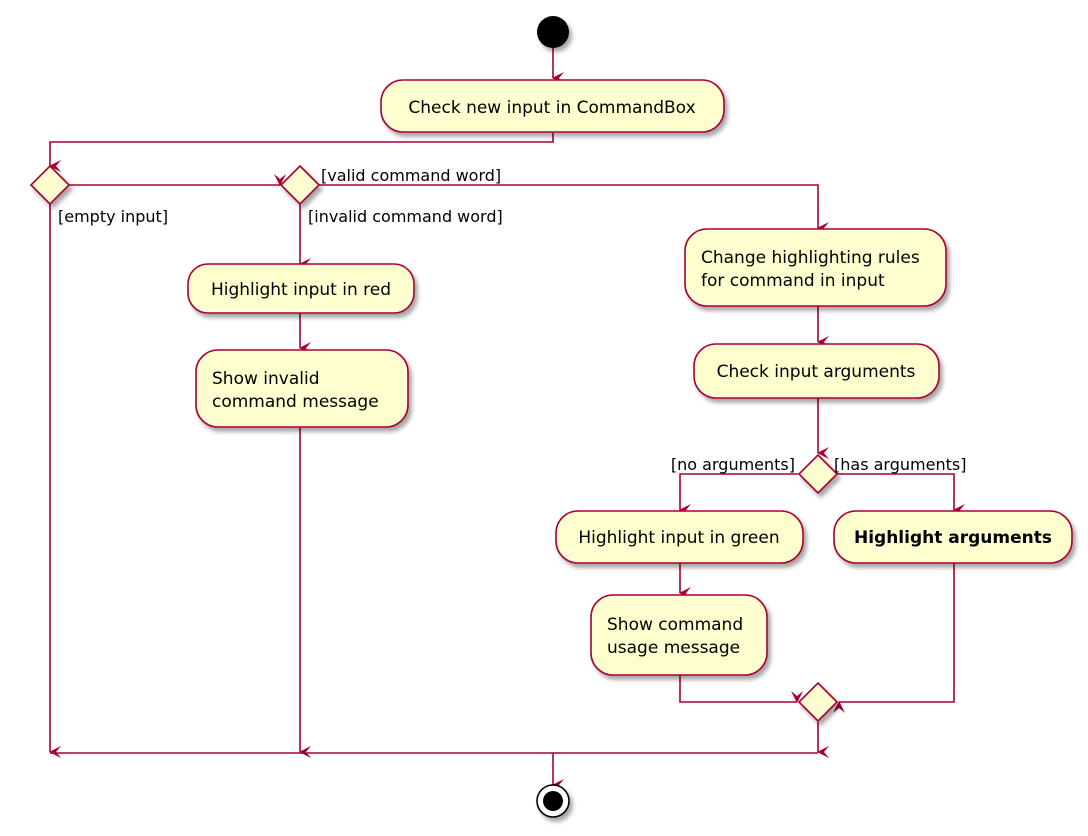 The image size is (1088, 836). Describe the element at coordinates (953, 538) in the screenshot. I see `action-highlight-args-label: Highlight arguments` at that location.